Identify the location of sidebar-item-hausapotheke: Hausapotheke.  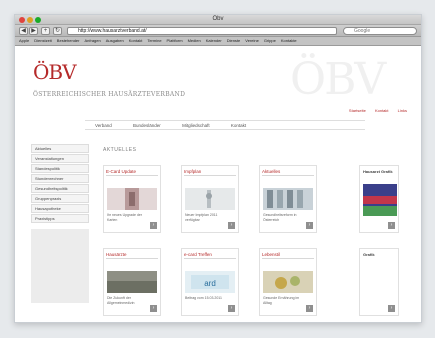
(60, 208).